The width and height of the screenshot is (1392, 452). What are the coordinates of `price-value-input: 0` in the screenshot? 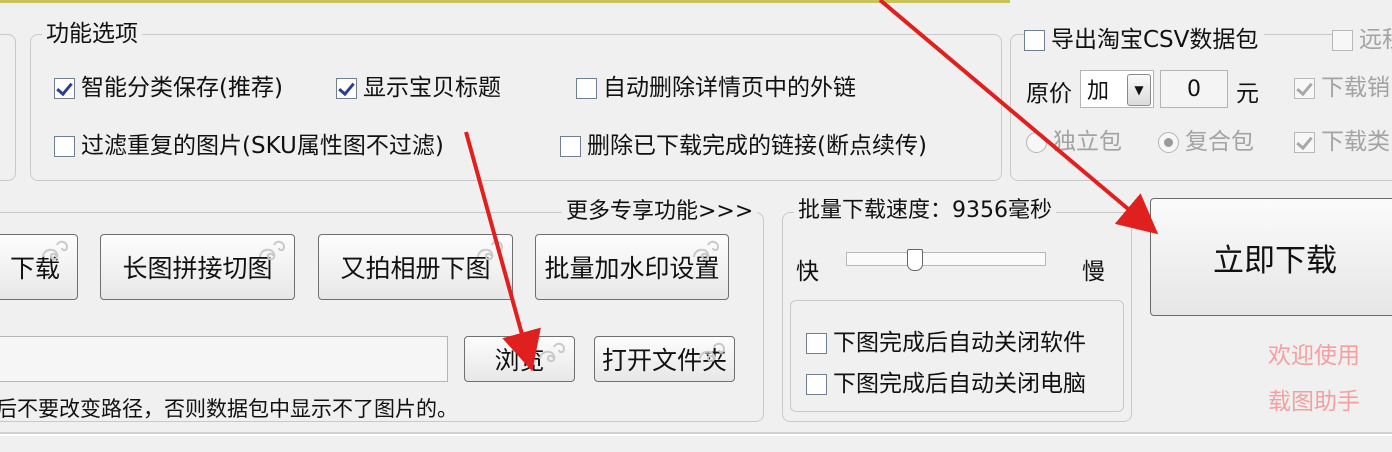 It's located at (1194, 89).